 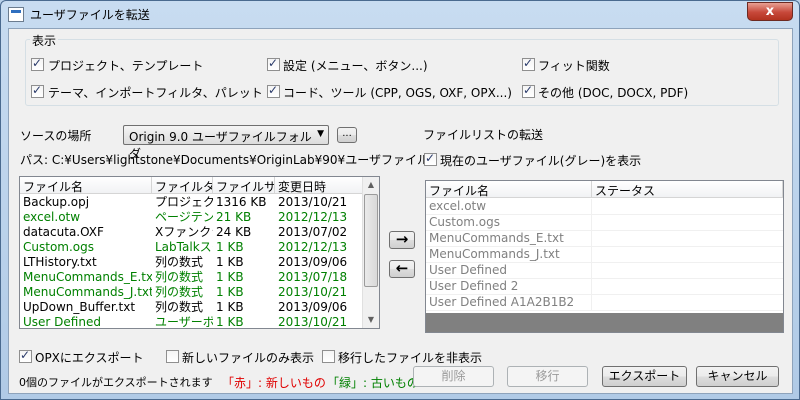 What do you see at coordinates (16, 14) in the screenshot?
I see `app-icon` at bounding box center [16, 14].